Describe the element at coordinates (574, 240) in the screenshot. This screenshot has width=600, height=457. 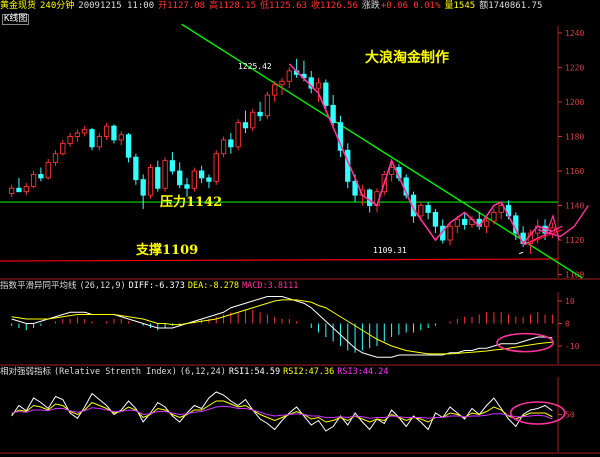
I see `y-tick-label: 1120` at that location.